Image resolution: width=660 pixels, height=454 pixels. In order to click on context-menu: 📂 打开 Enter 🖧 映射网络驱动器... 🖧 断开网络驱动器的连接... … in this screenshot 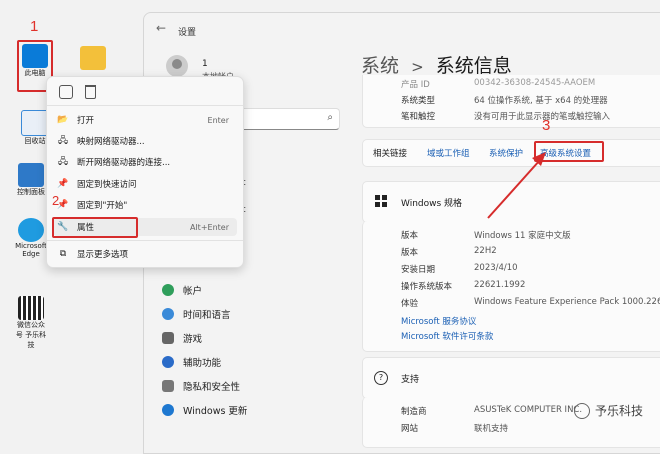, I will do `click(145, 172)`.